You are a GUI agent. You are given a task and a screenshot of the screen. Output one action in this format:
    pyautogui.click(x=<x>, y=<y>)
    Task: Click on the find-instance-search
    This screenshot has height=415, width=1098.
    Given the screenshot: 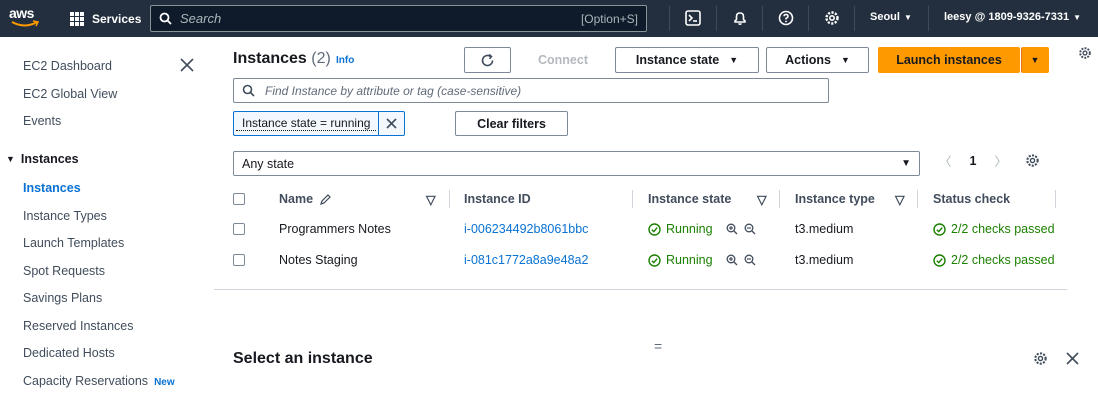 What is the action you would take?
    pyautogui.click(x=531, y=90)
    